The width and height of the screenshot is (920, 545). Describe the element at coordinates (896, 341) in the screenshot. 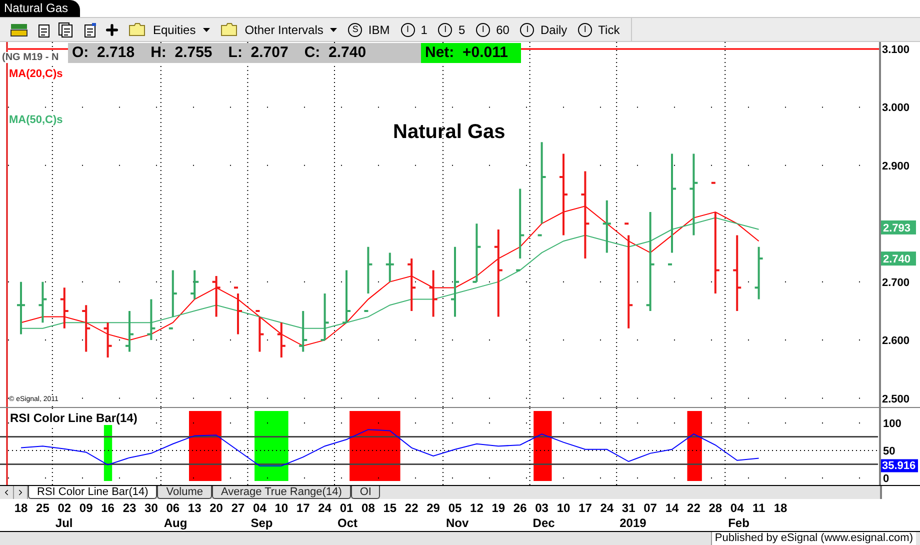

I see `price-axis-label: 2.600` at that location.